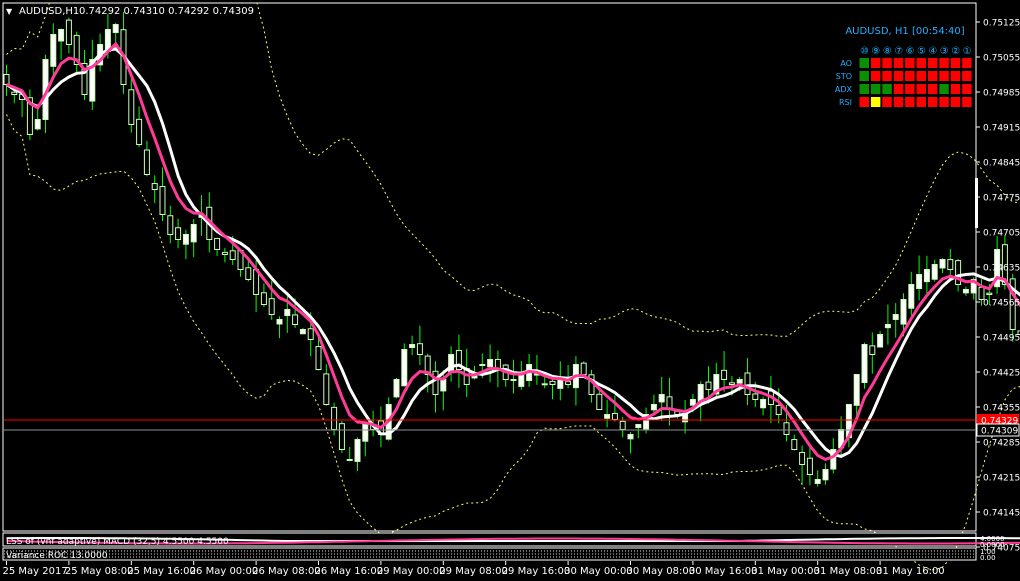  Describe the element at coordinates (161, 571) in the screenshot. I see `time-tick-label: 25 May 16:00` at that location.